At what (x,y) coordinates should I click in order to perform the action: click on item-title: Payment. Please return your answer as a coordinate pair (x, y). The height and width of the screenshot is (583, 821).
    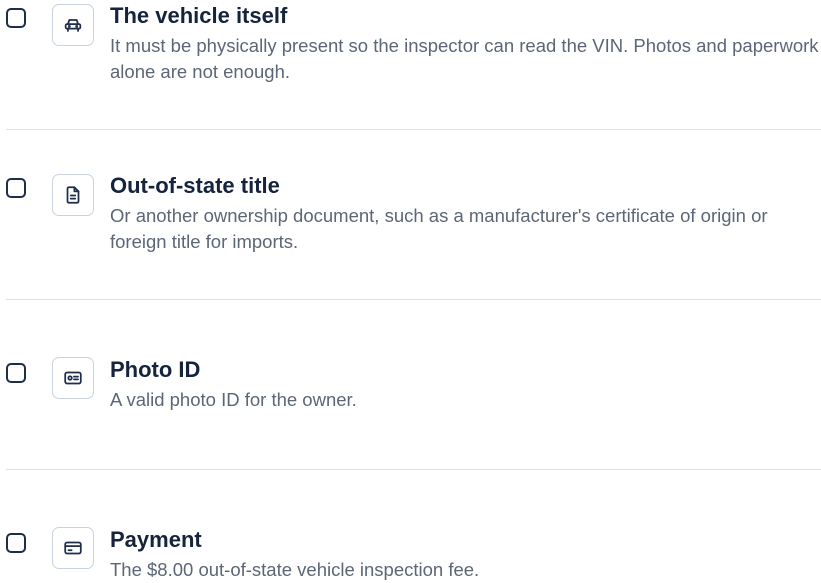
    Looking at the image, I should click on (156, 539).